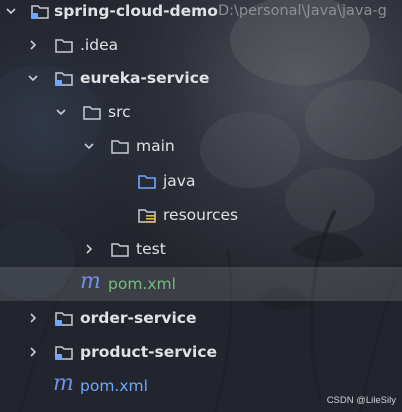 This screenshot has height=412, width=402. Describe the element at coordinates (201, 45) in the screenshot. I see `tree-row-idea: .idea` at that location.